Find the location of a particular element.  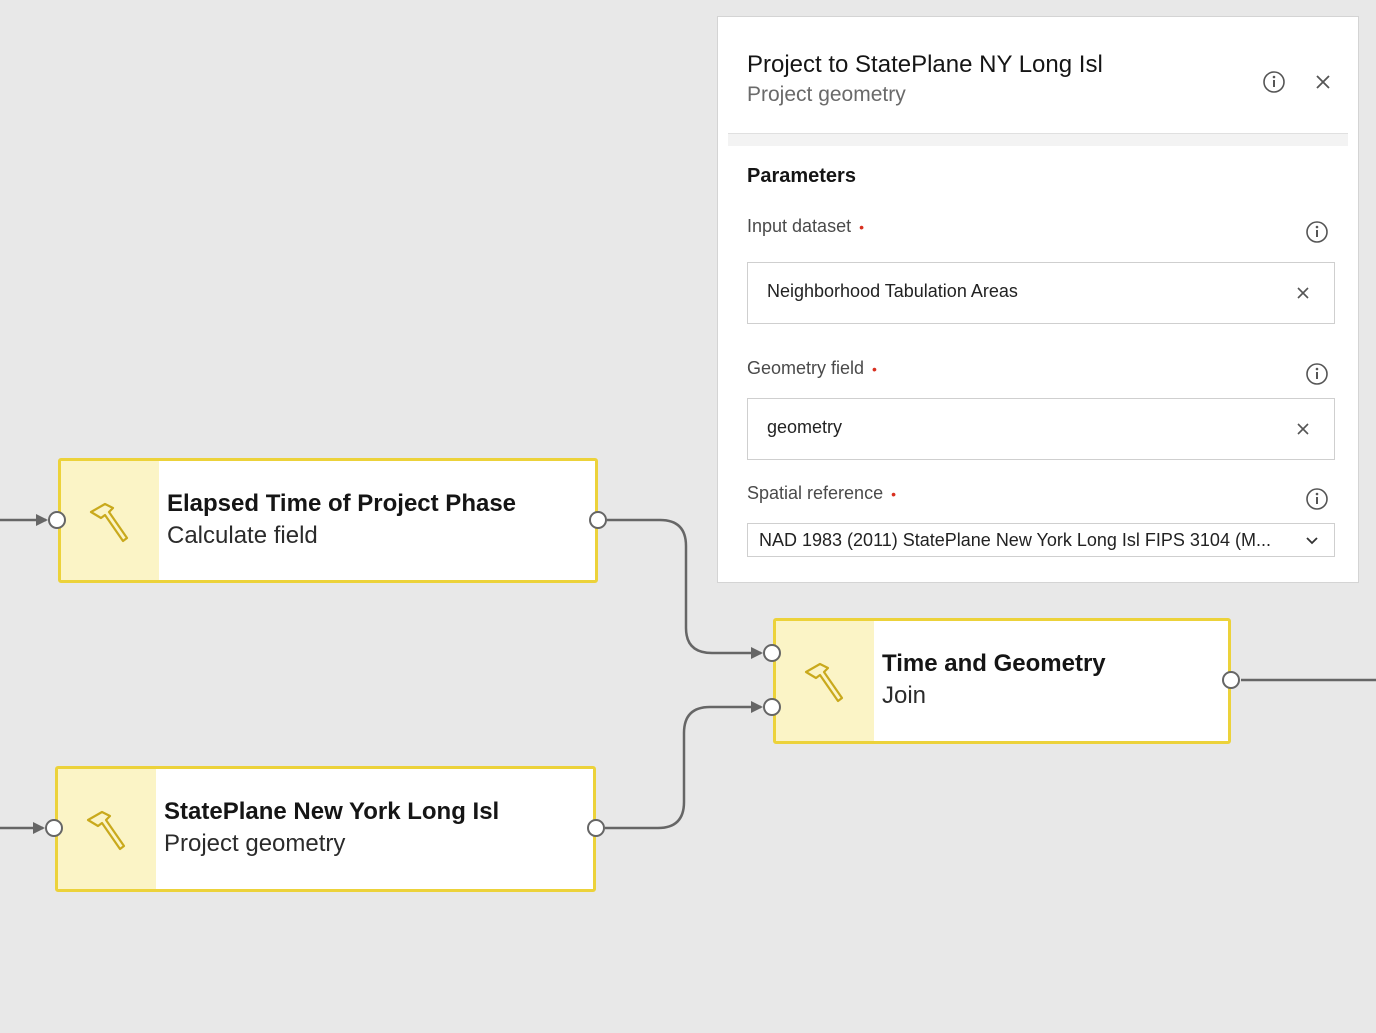

close-panel-button is located at coordinates (1323, 82).